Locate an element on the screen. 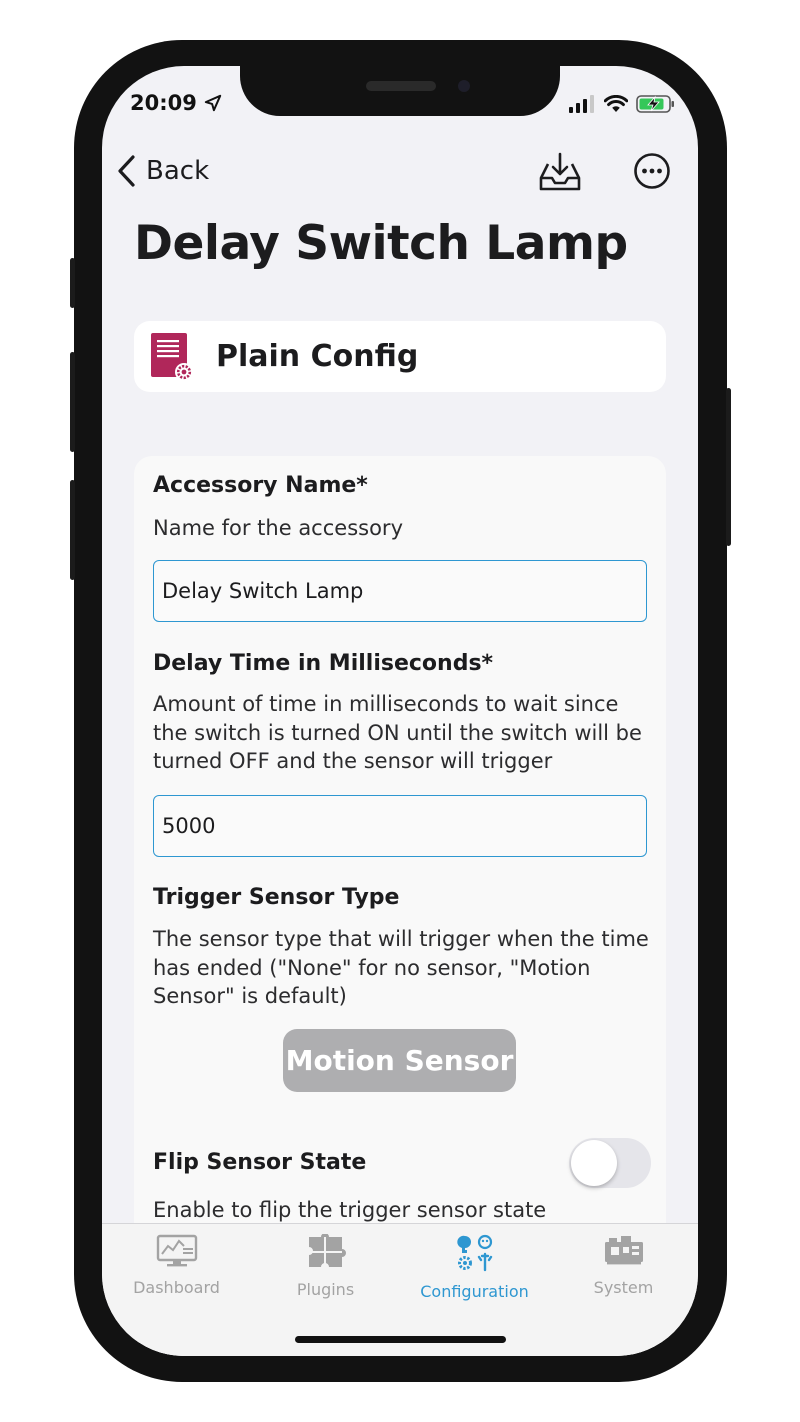 The height and width of the screenshot is (1422, 800). plugin-name: Plain Config is located at coordinates (317, 356).